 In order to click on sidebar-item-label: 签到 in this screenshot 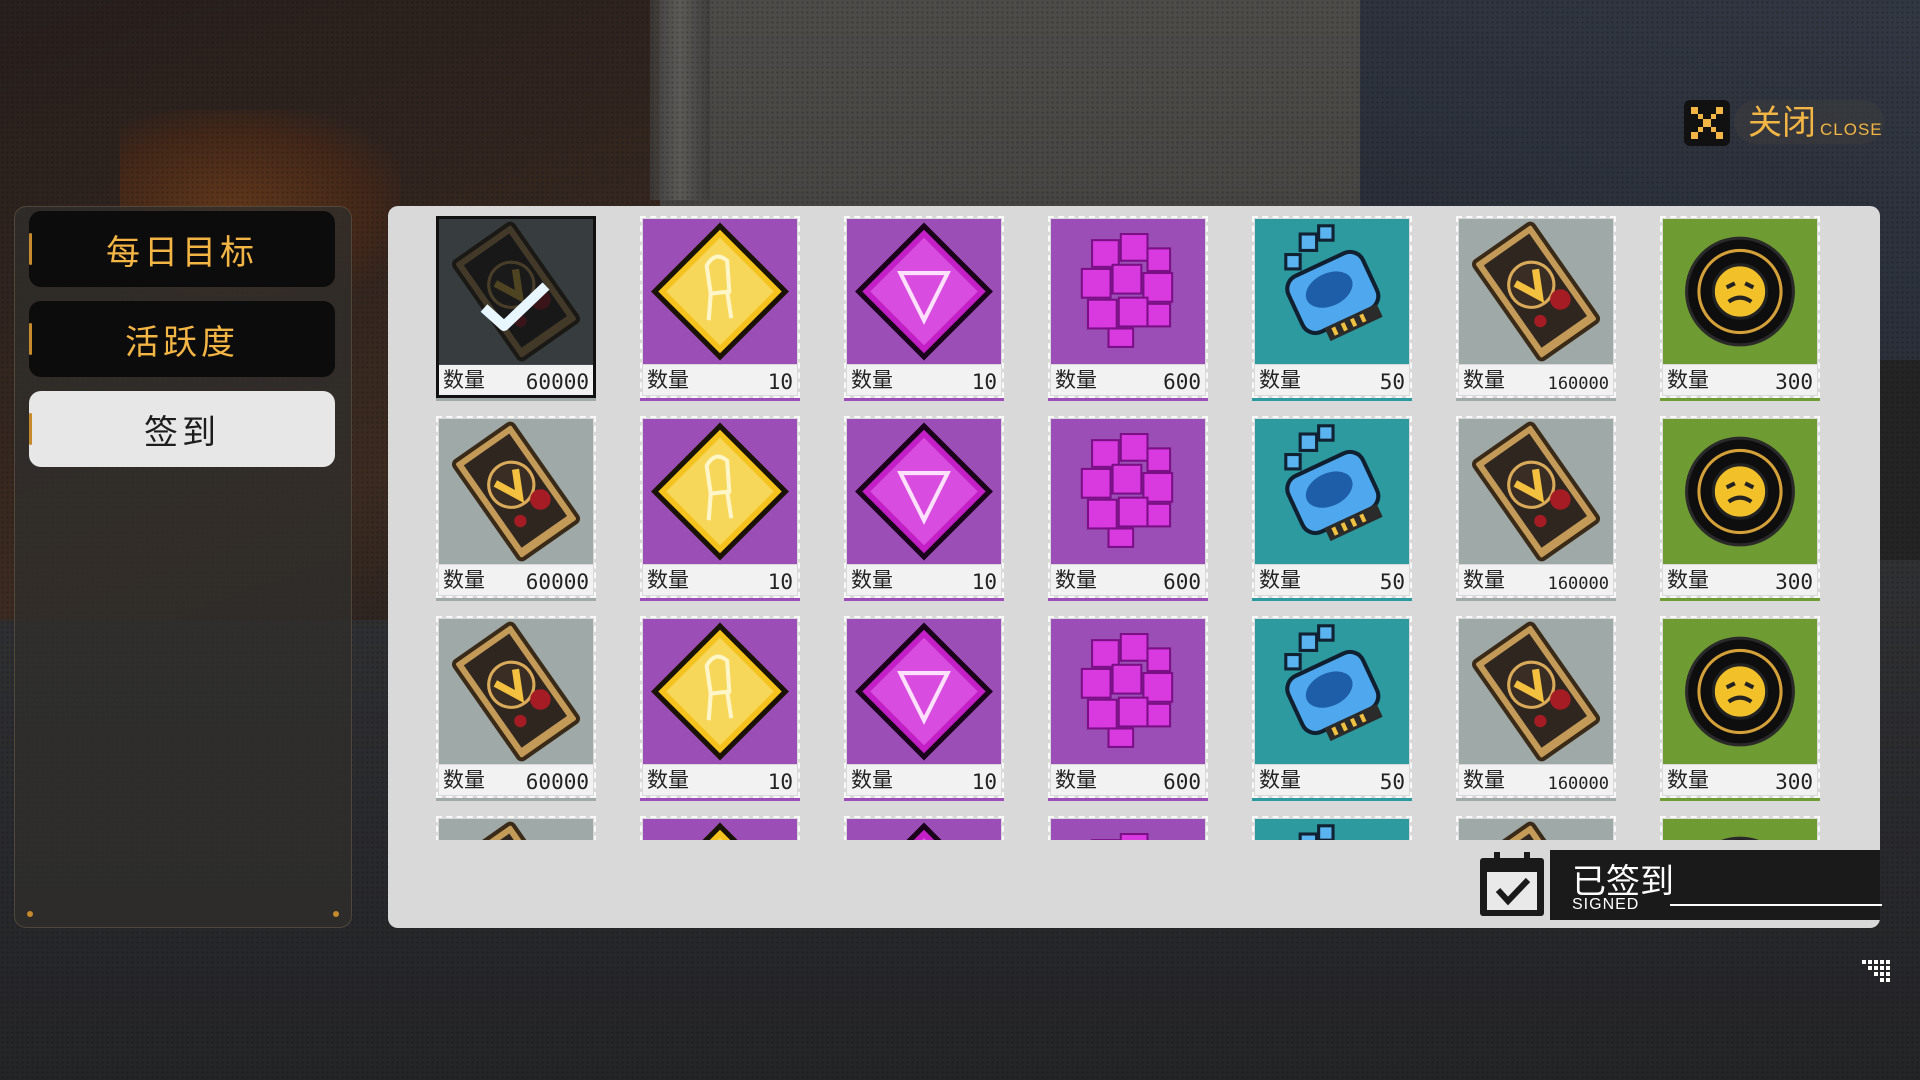, I will do `click(182, 432)`.